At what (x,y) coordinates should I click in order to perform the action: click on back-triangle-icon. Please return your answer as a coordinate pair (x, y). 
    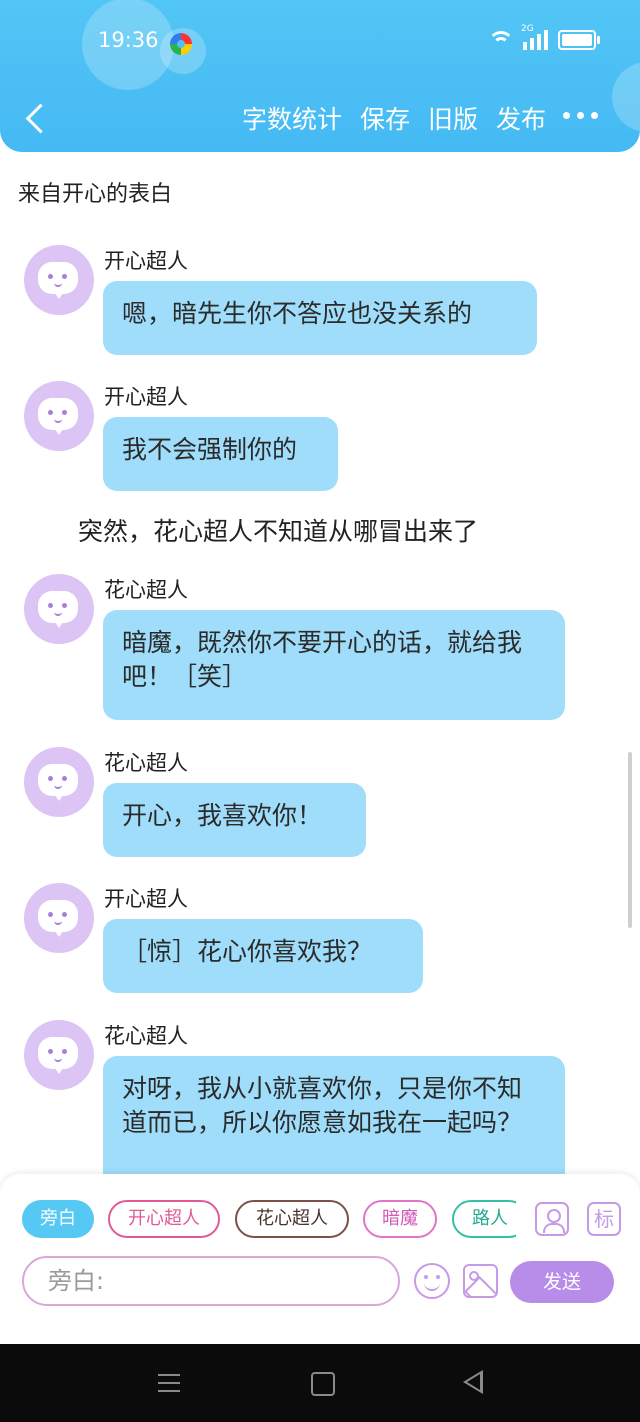
    Looking at the image, I should click on (473, 1382).